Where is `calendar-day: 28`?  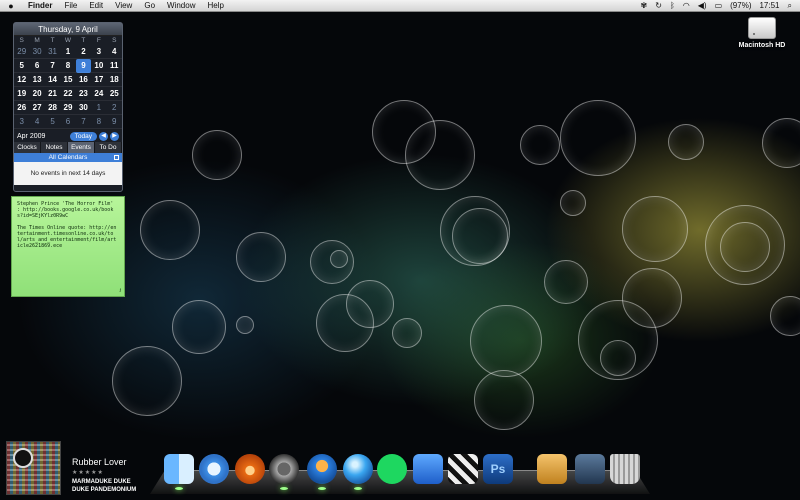 calendar-day: 28 is located at coordinates (52, 108).